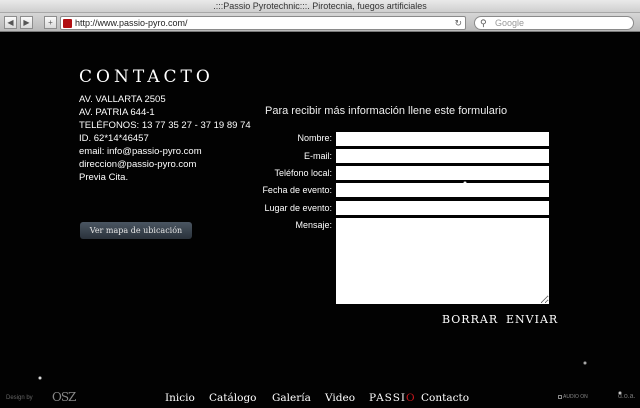 The image size is (640, 408). I want to click on address-line: AV. PATRIA 644-1, so click(117, 112).